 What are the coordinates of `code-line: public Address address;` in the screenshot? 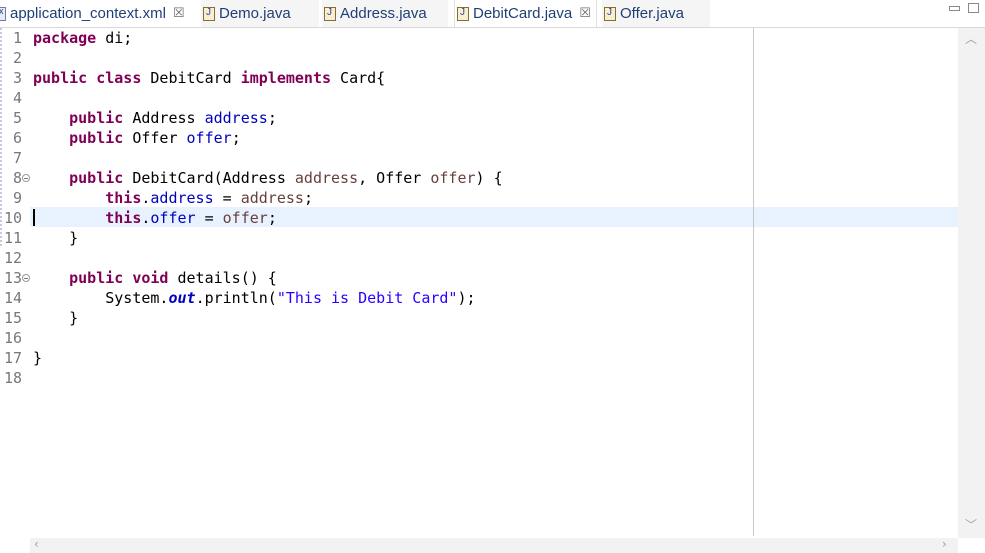 It's located at (155, 118).